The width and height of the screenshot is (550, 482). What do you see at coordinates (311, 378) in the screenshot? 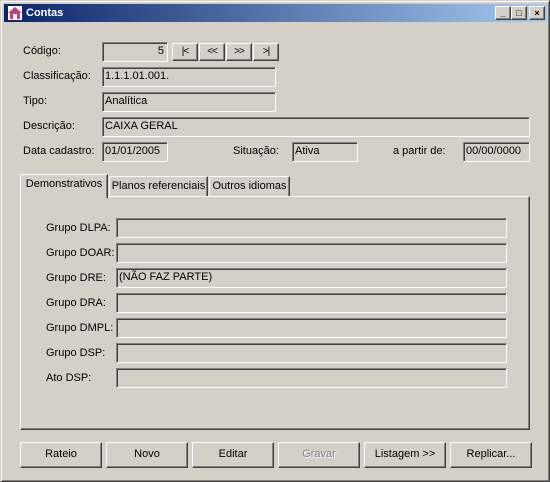
I see `ato-dsp-field` at bounding box center [311, 378].